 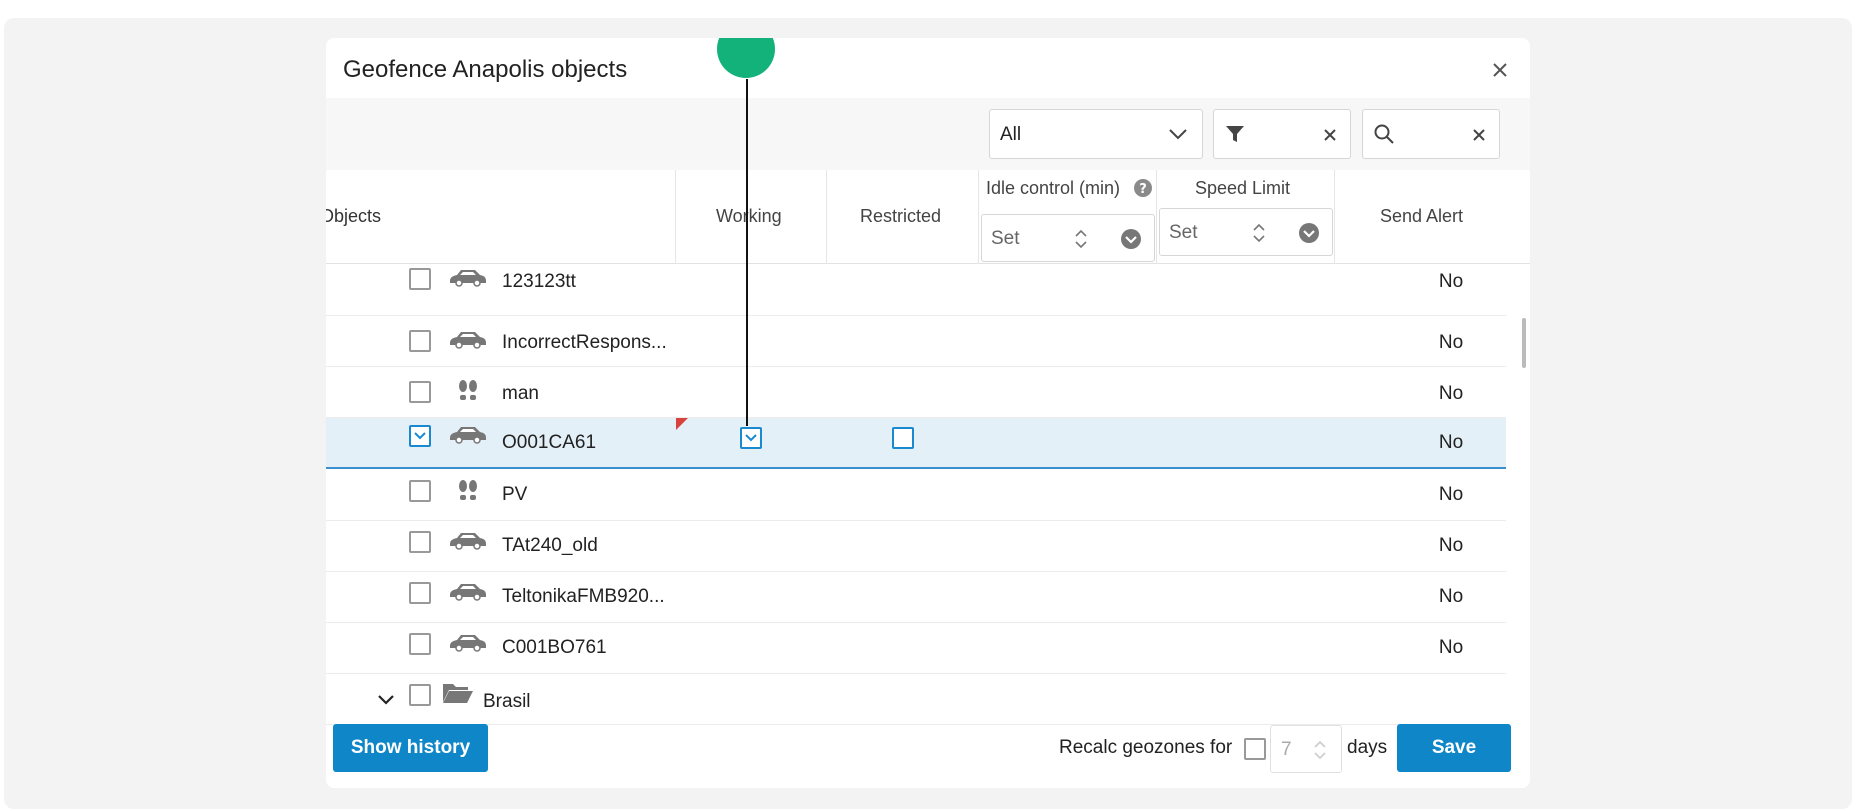 What do you see at coordinates (501, 217) in the screenshot?
I see `objects-column-header: Objects` at bounding box center [501, 217].